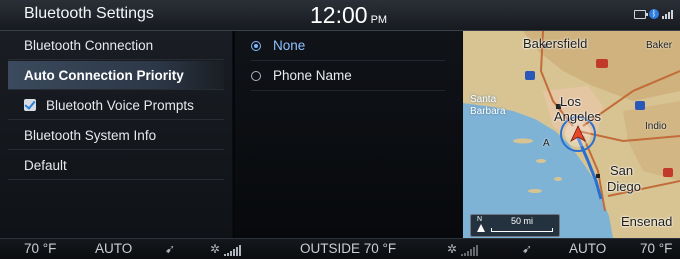  What do you see at coordinates (522, 230) in the screenshot?
I see `scale-ruler` at bounding box center [522, 230].